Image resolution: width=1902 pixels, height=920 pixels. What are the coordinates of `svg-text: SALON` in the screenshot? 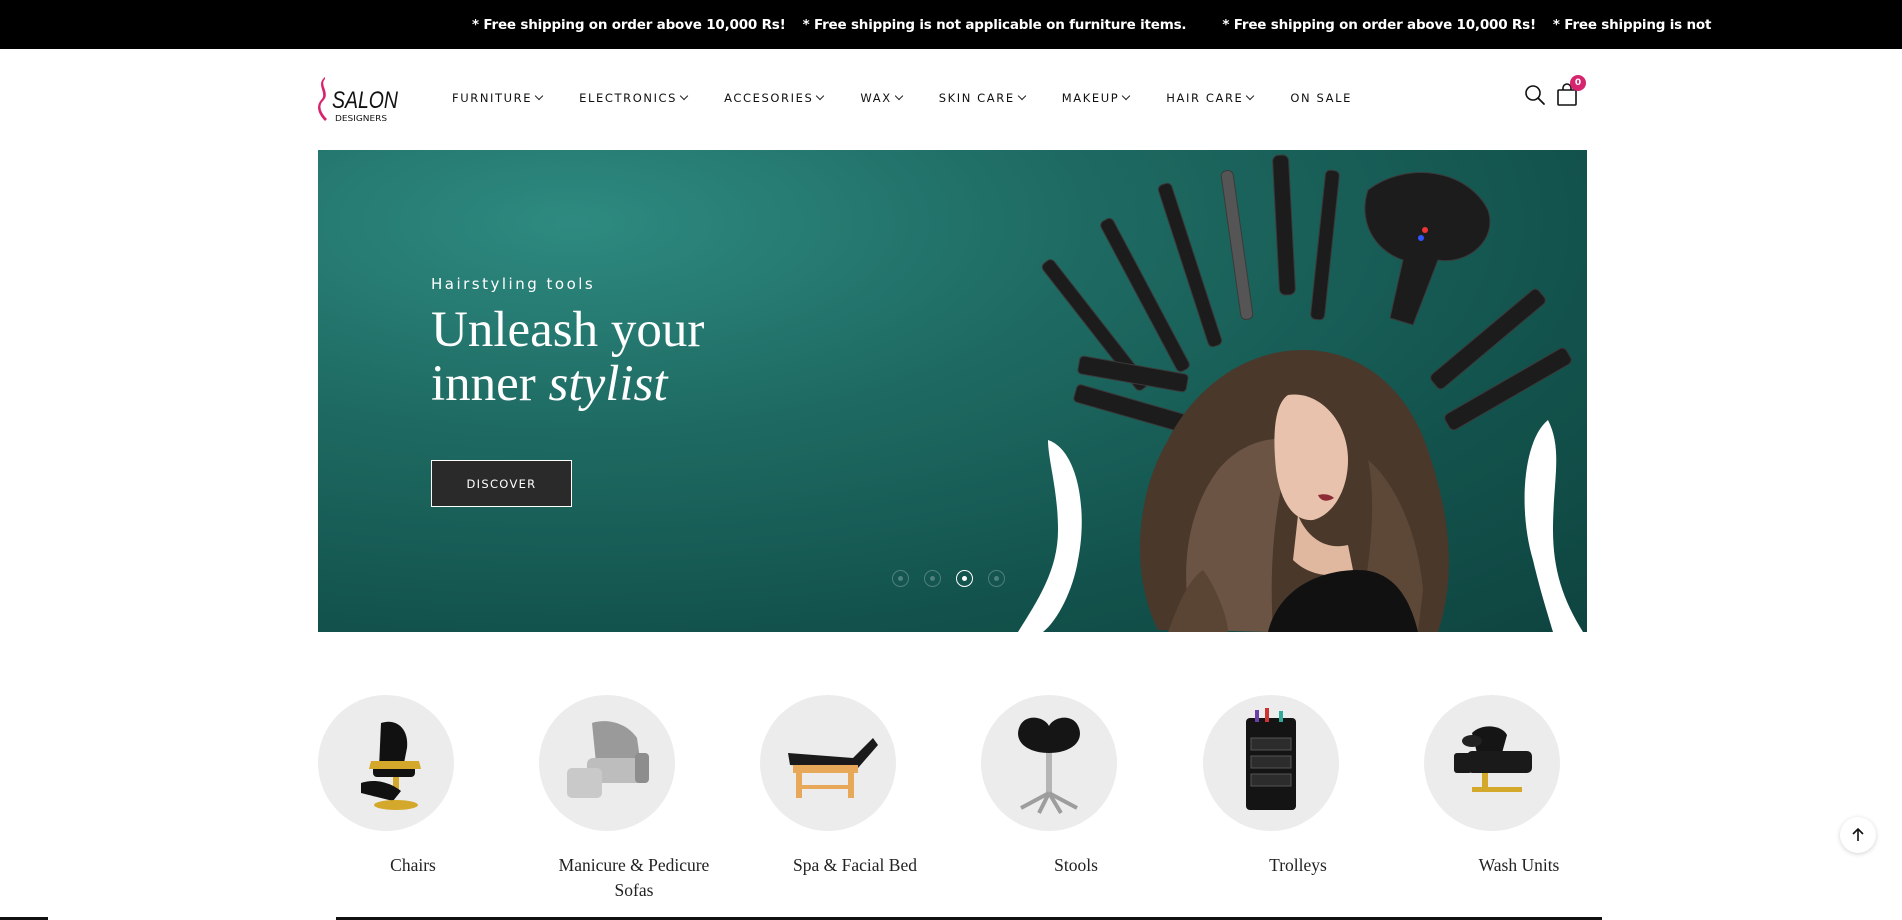 It's located at (365, 100).